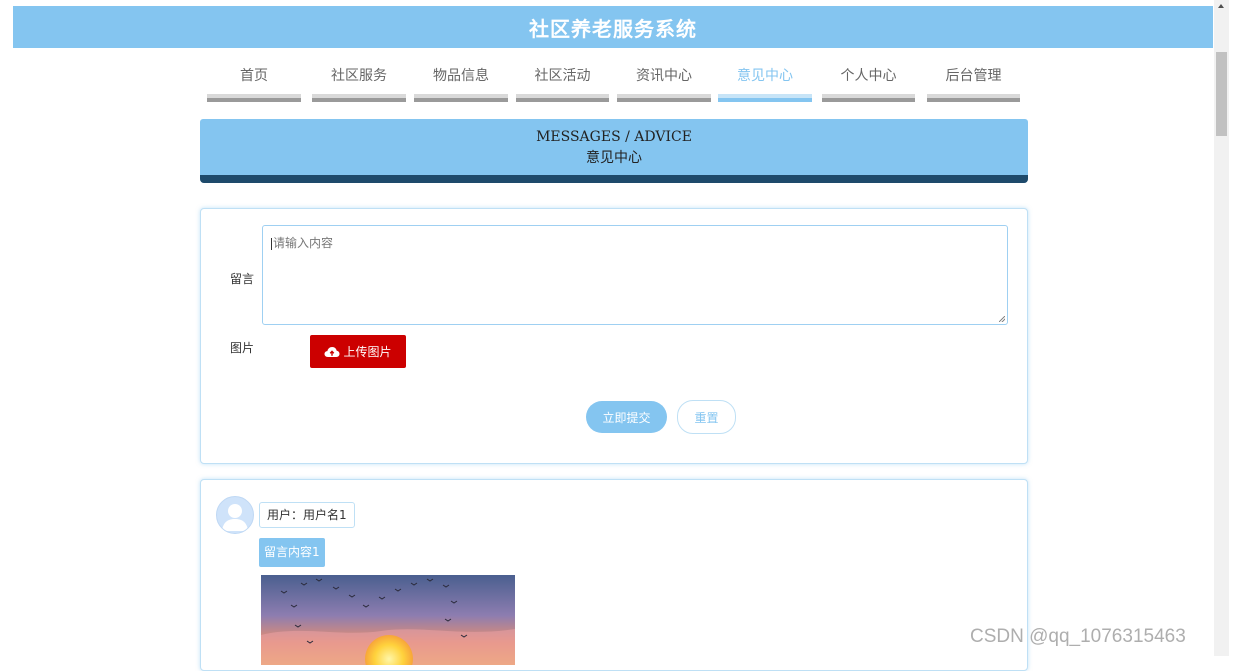  I want to click on nav-item-label: 首页, so click(254, 76).